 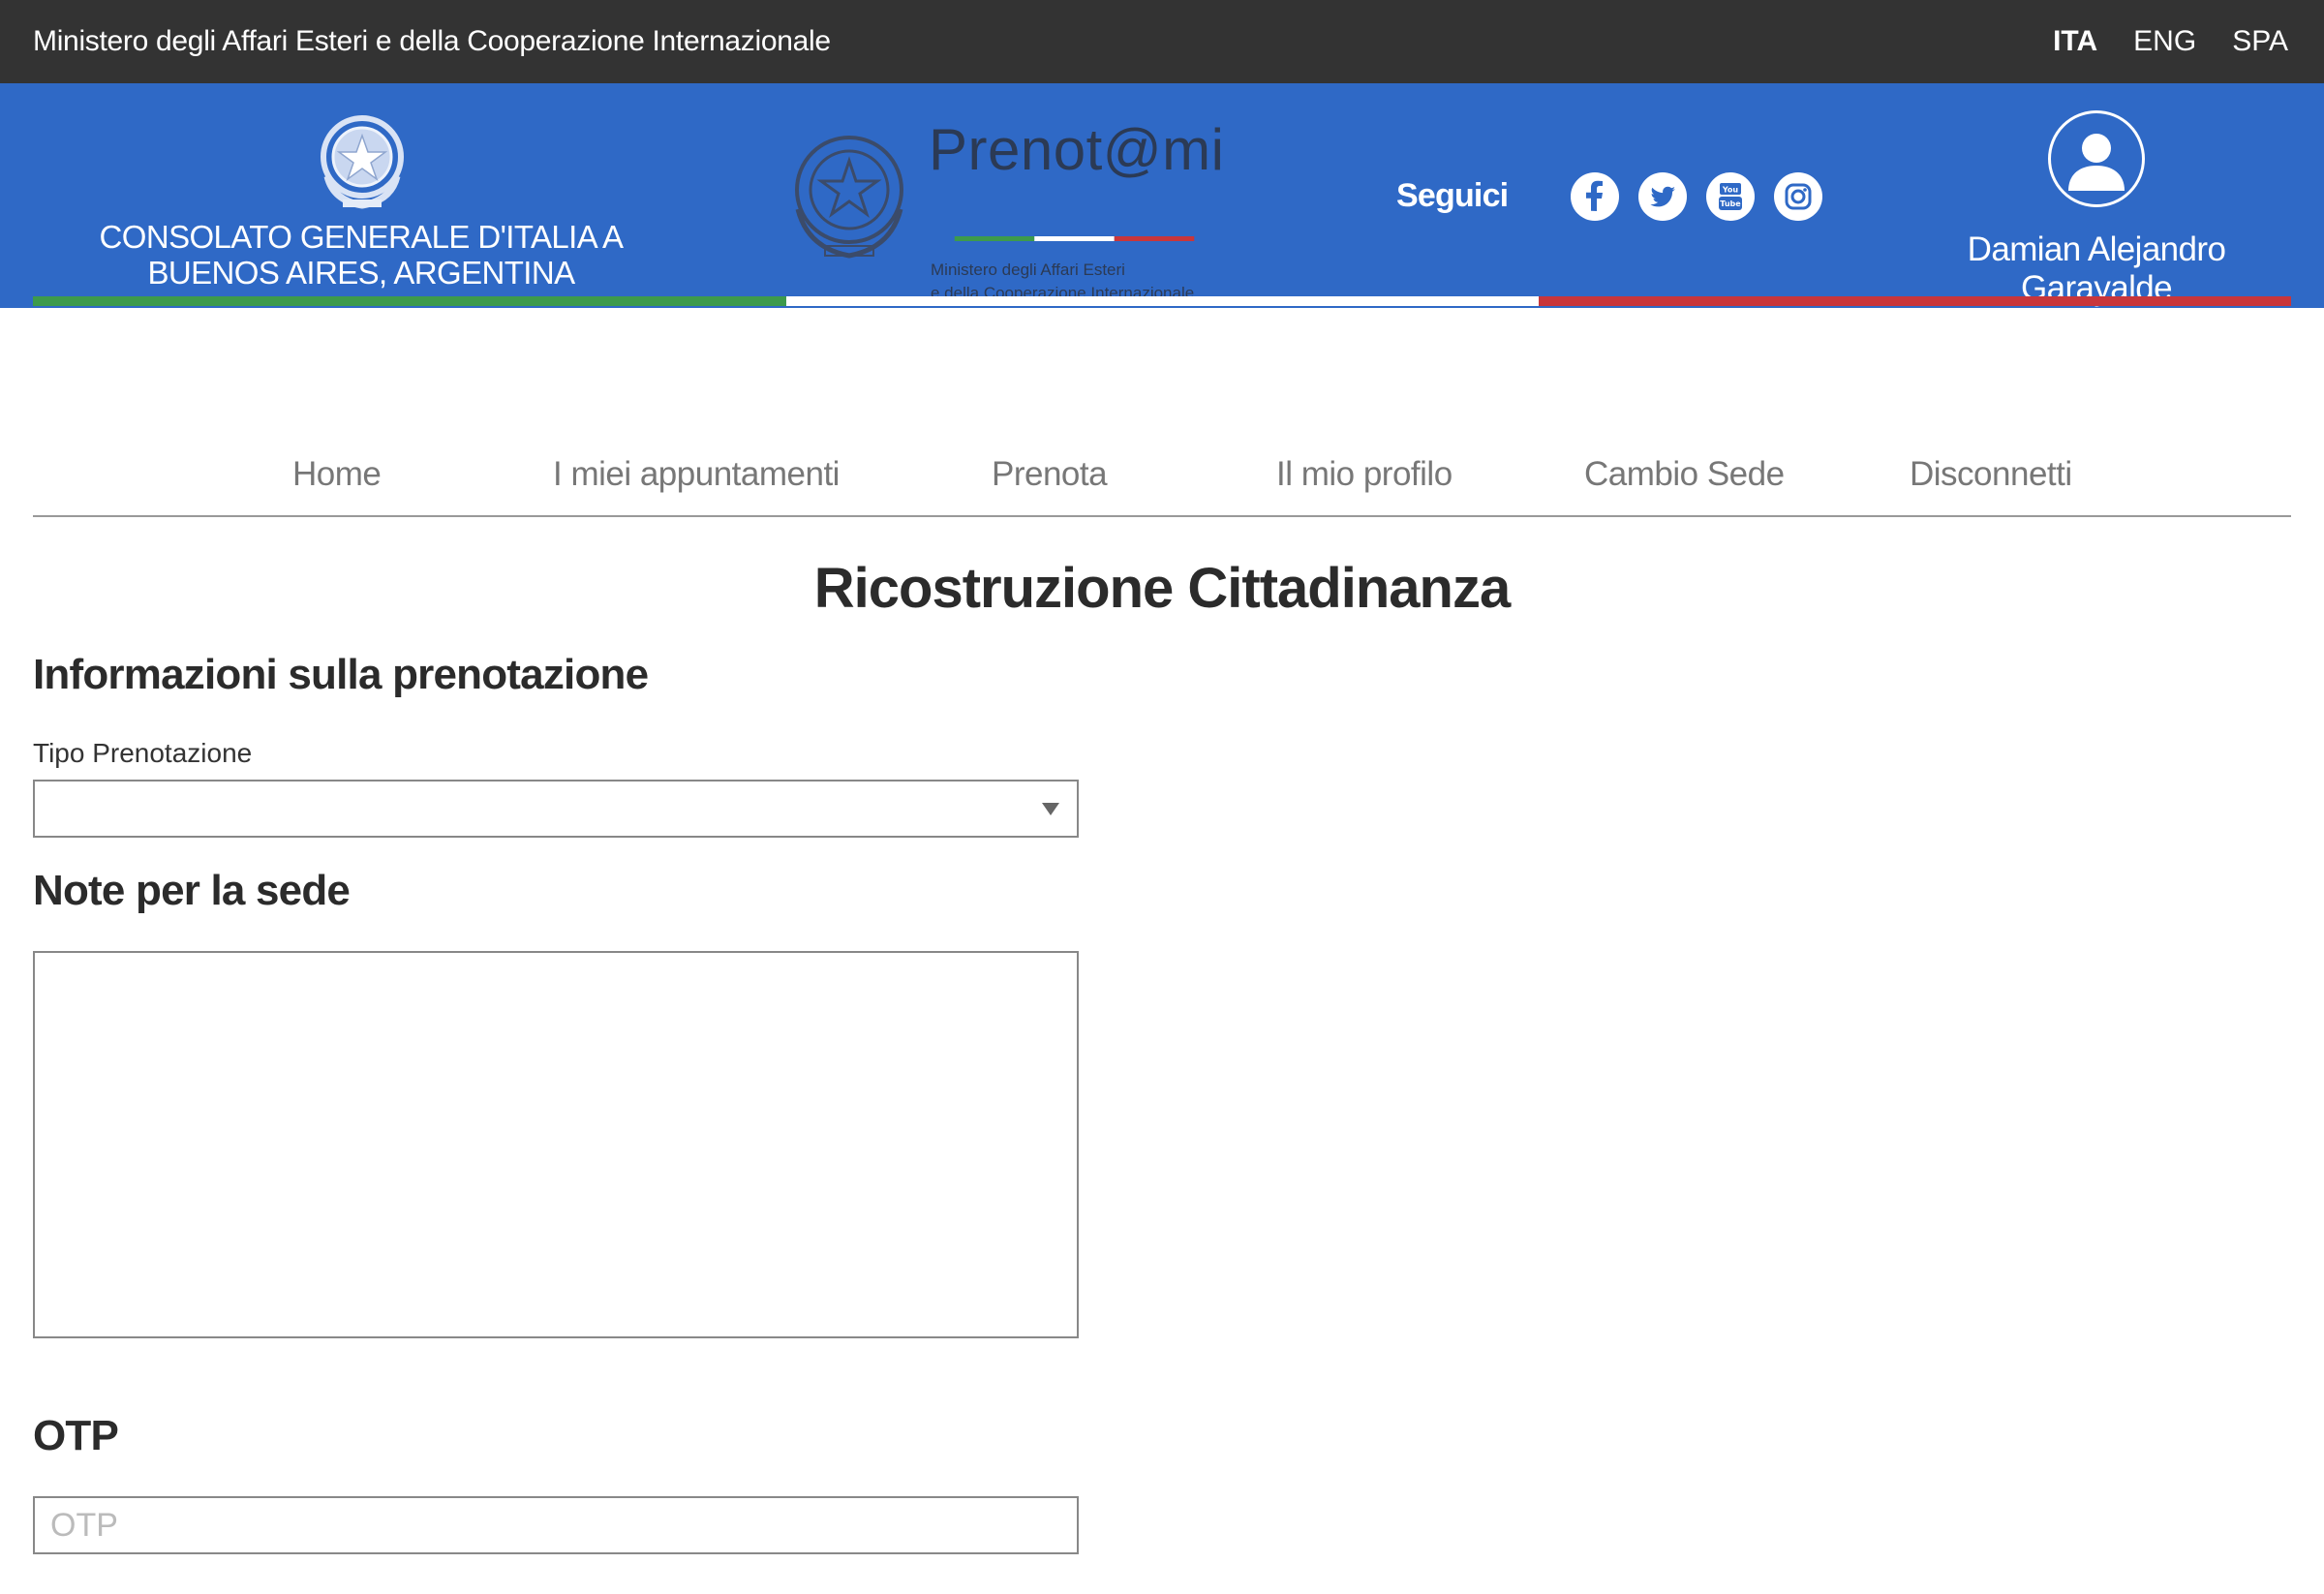 What do you see at coordinates (362, 162) in the screenshot?
I see `italian-emblem-icon` at bounding box center [362, 162].